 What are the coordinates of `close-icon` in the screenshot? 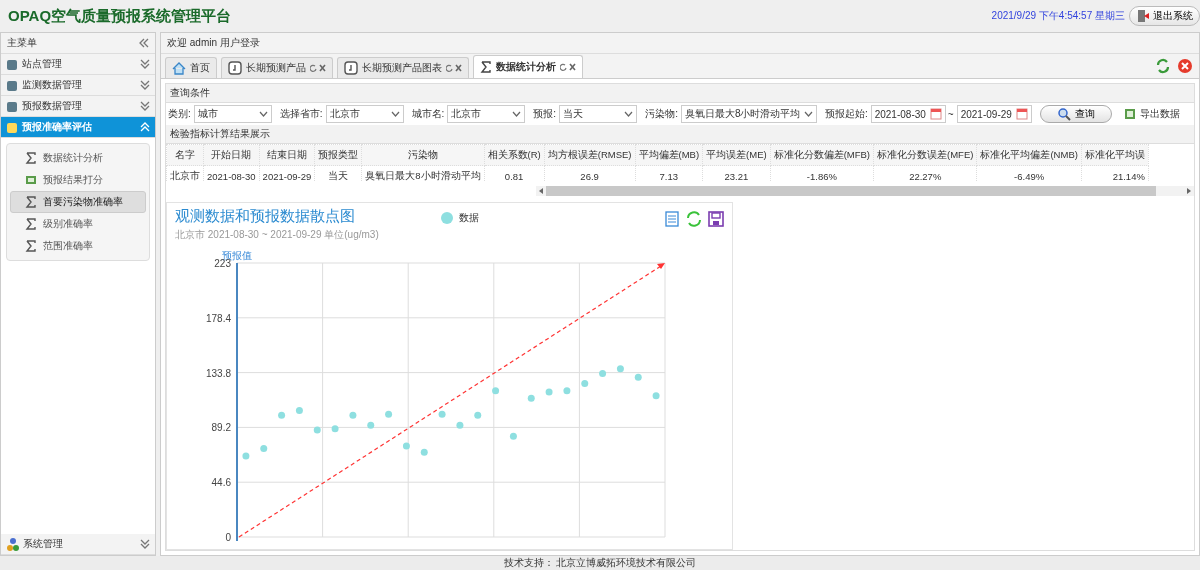 It's located at (1185, 66).